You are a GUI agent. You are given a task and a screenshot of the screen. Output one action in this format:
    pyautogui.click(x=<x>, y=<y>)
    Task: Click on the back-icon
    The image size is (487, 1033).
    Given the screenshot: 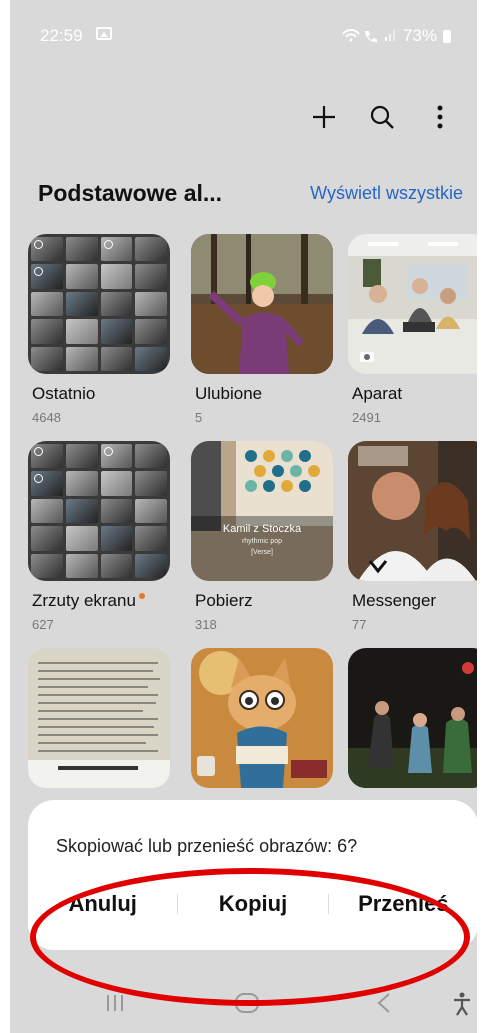 What is the action you would take?
    pyautogui.click(x=383, y=1003)
    